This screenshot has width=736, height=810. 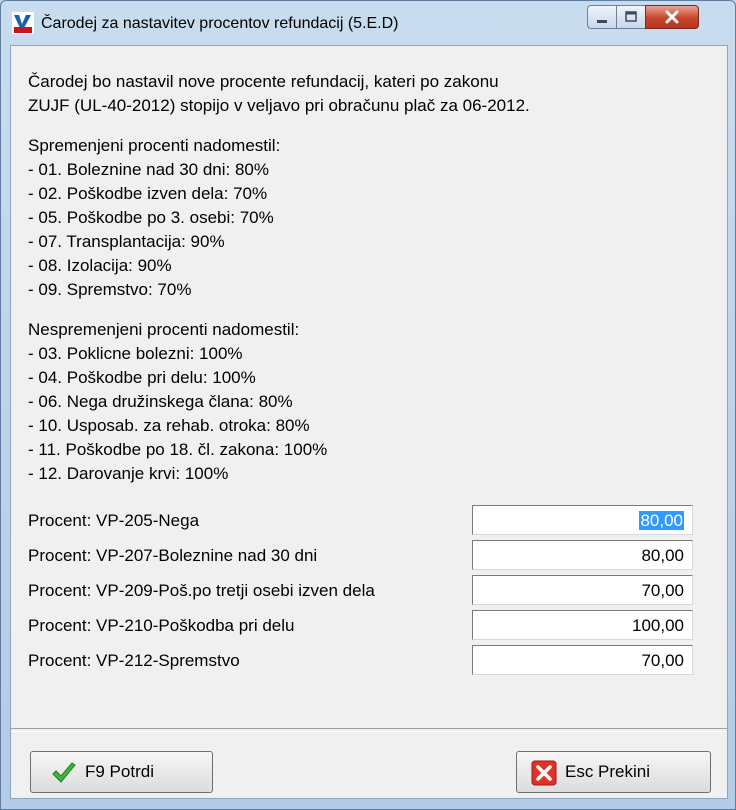 I want to click on maximize-button, so click(x=631, y=17).